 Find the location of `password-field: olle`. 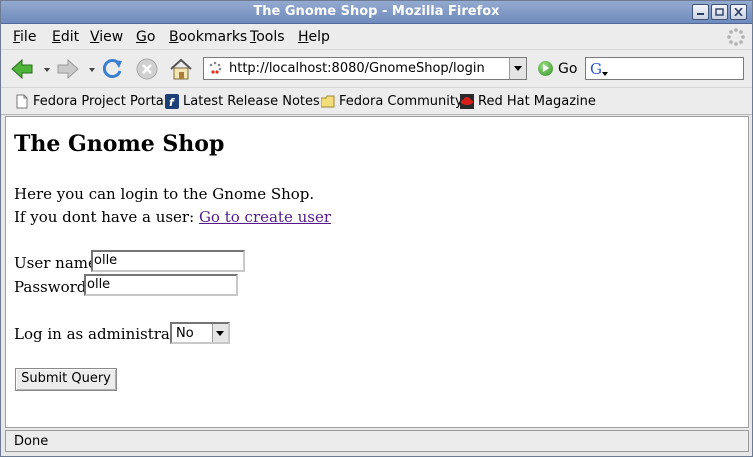

password-field: olle is located at coordinates (161, 285).